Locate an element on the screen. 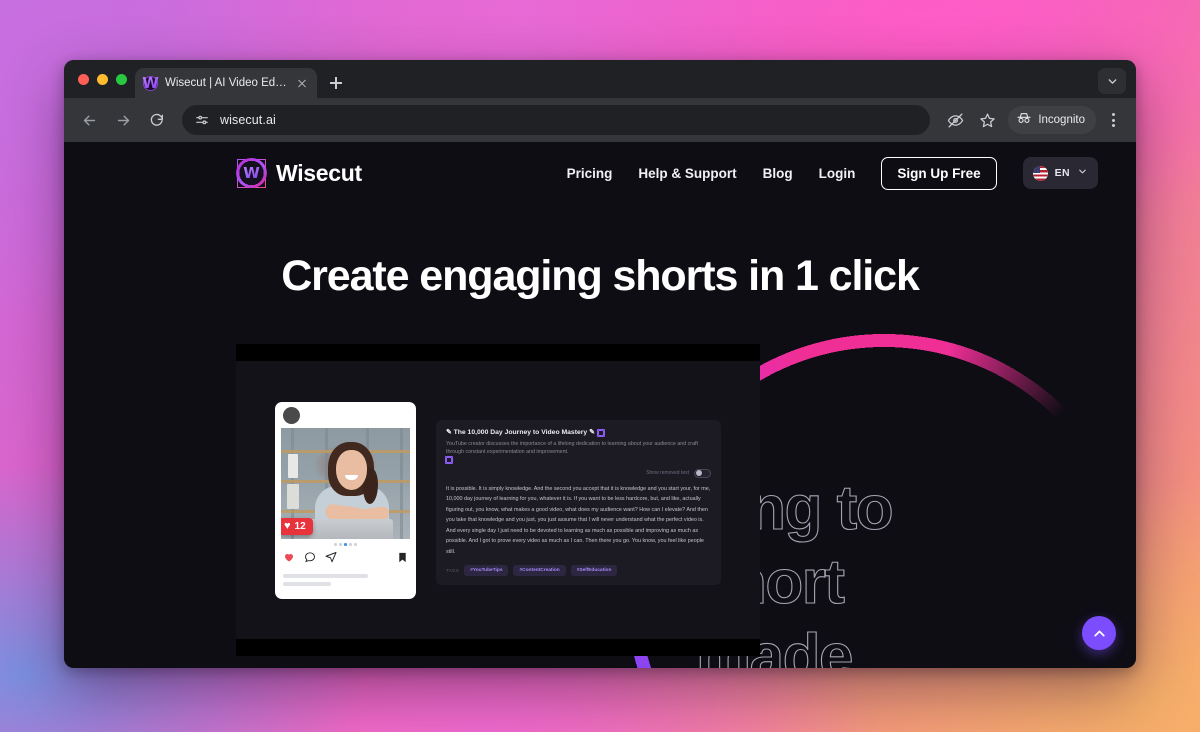 This screenshot has width=1200, height=732. nav-help-support: Help & Support is located at coordinates (687, 173).